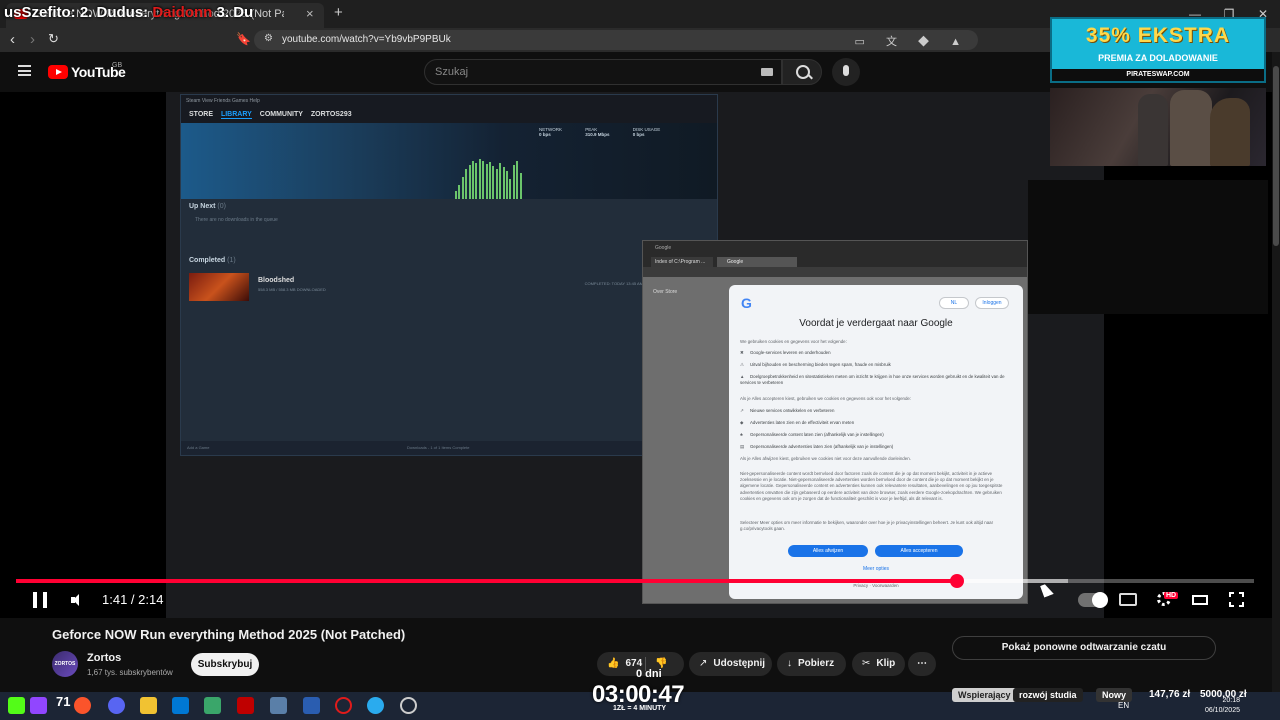  I want to click on url-action-icons: ▭ 文 ◆ ▲, so click(912, 41).